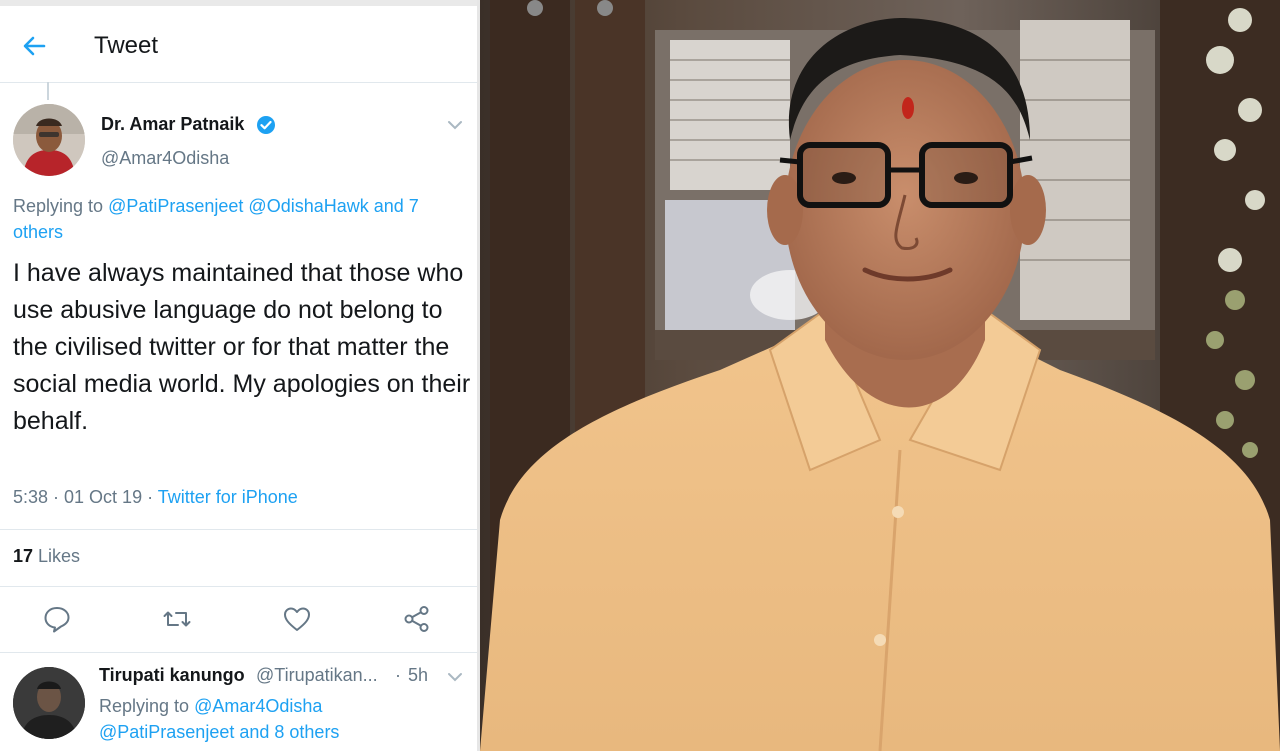 This screenshot has width=1280, height=751. Describe the element at coordinates (34, 46) in the screenshot. I see `arrow-left-icon` at that location.